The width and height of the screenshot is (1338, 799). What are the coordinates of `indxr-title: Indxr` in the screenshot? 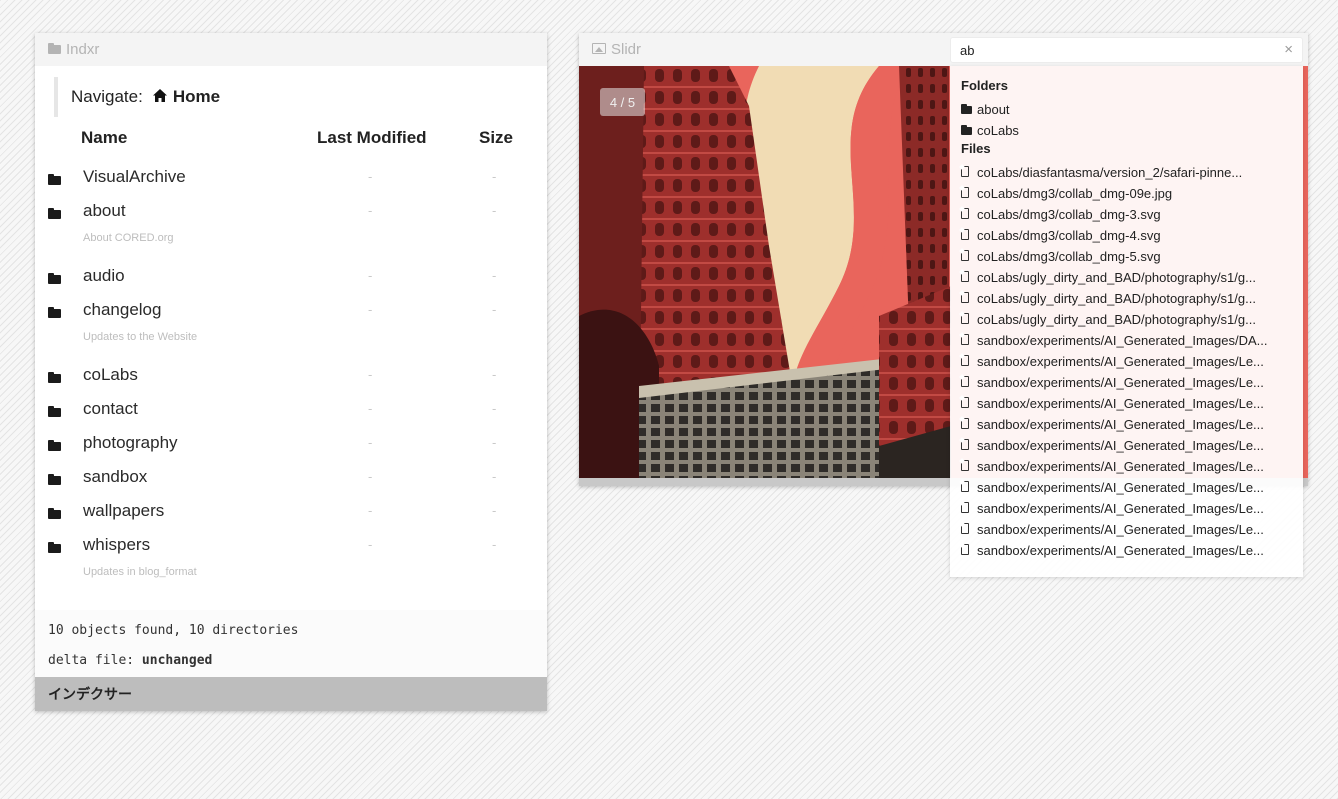 It's located at (83, 49).